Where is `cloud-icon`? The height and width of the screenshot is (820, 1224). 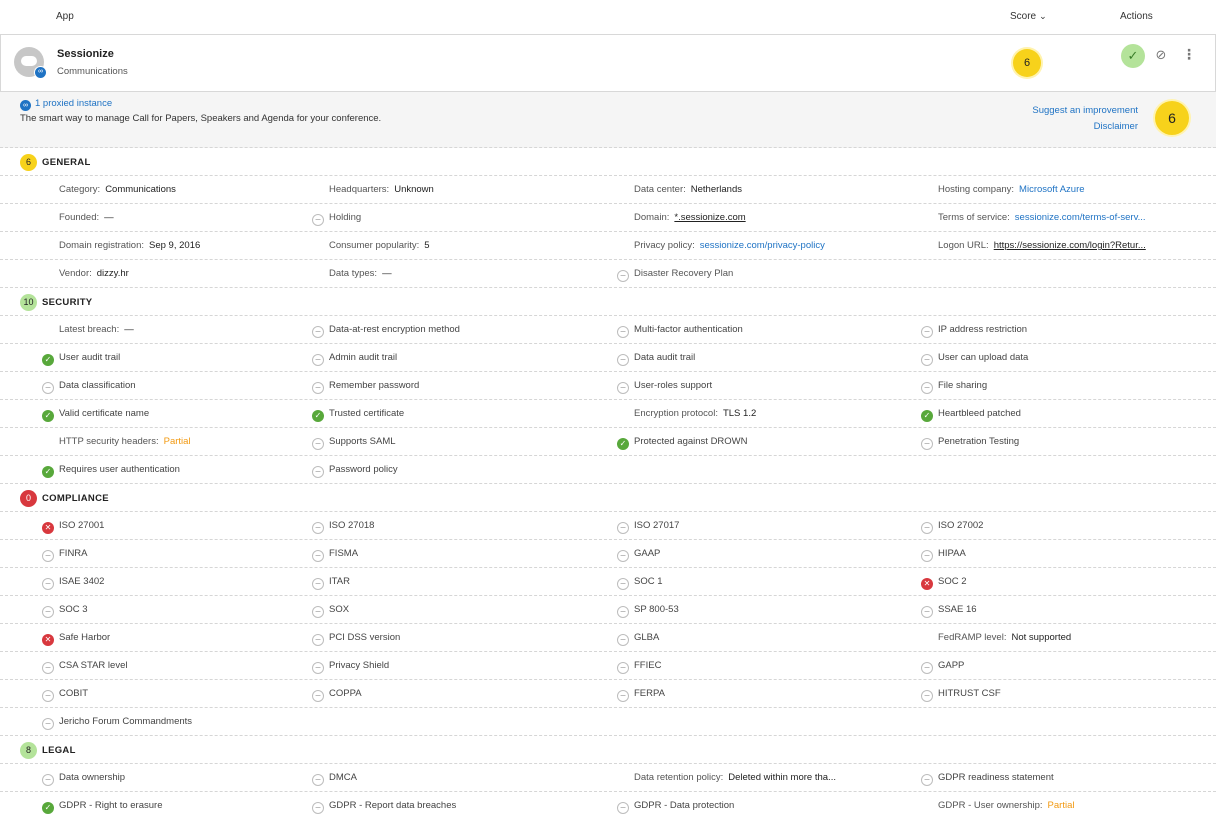 cloud-icon is located at coordinates (29, 61).